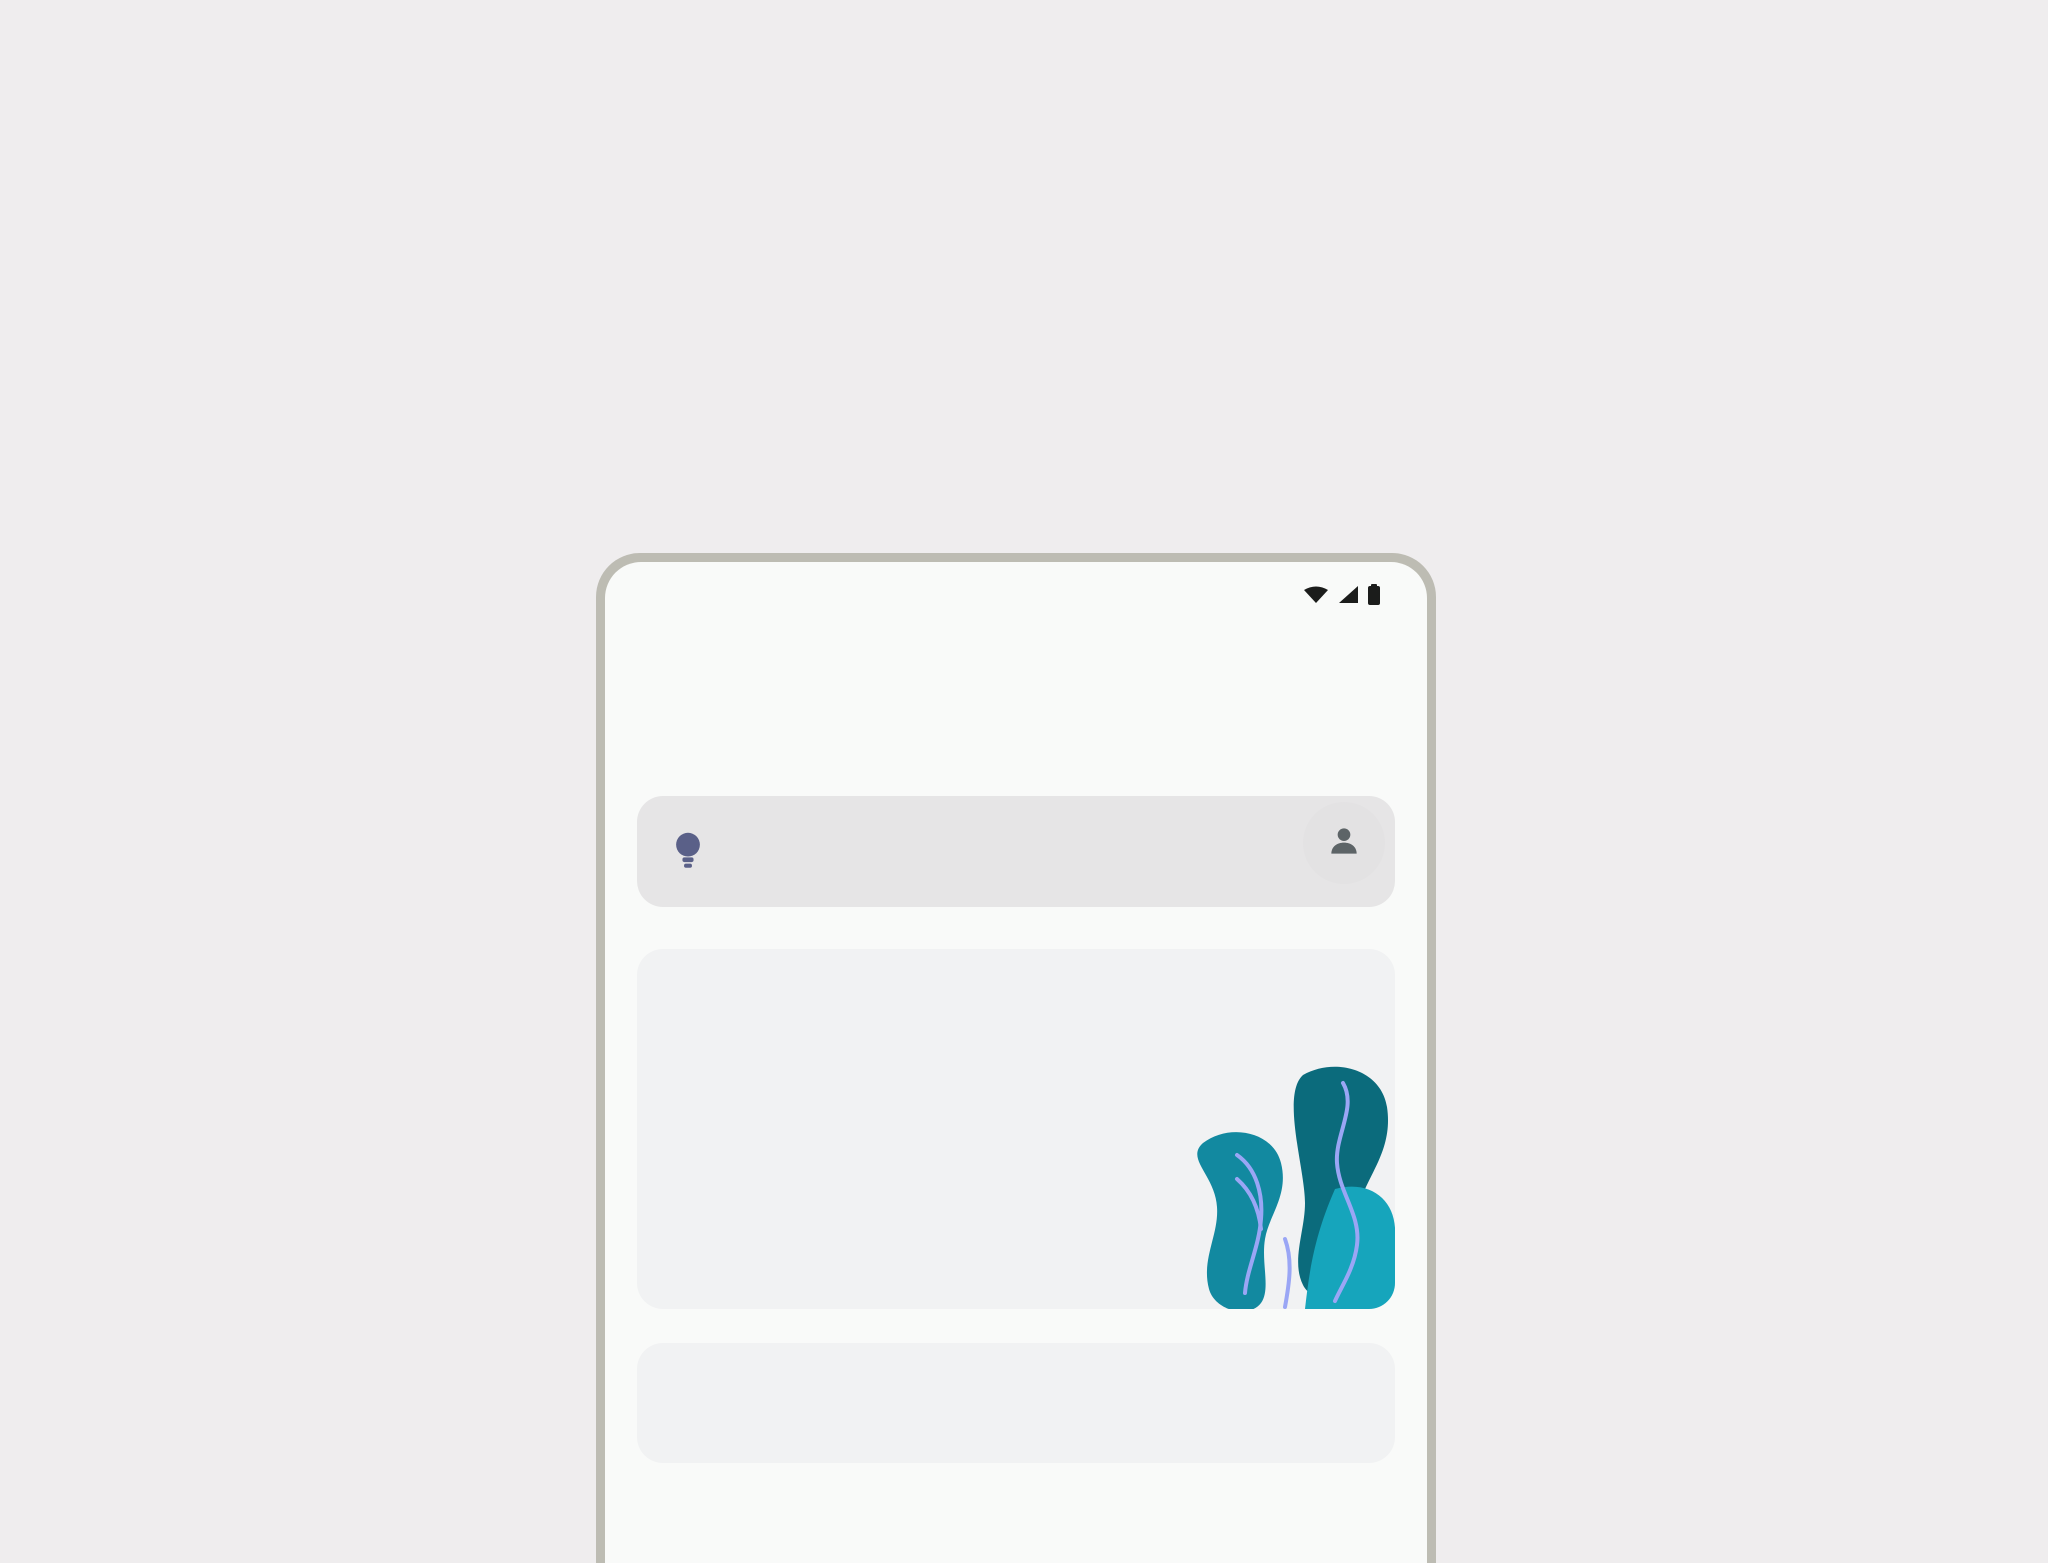  I want to click on lightbulb-icon, so click(688, 853).